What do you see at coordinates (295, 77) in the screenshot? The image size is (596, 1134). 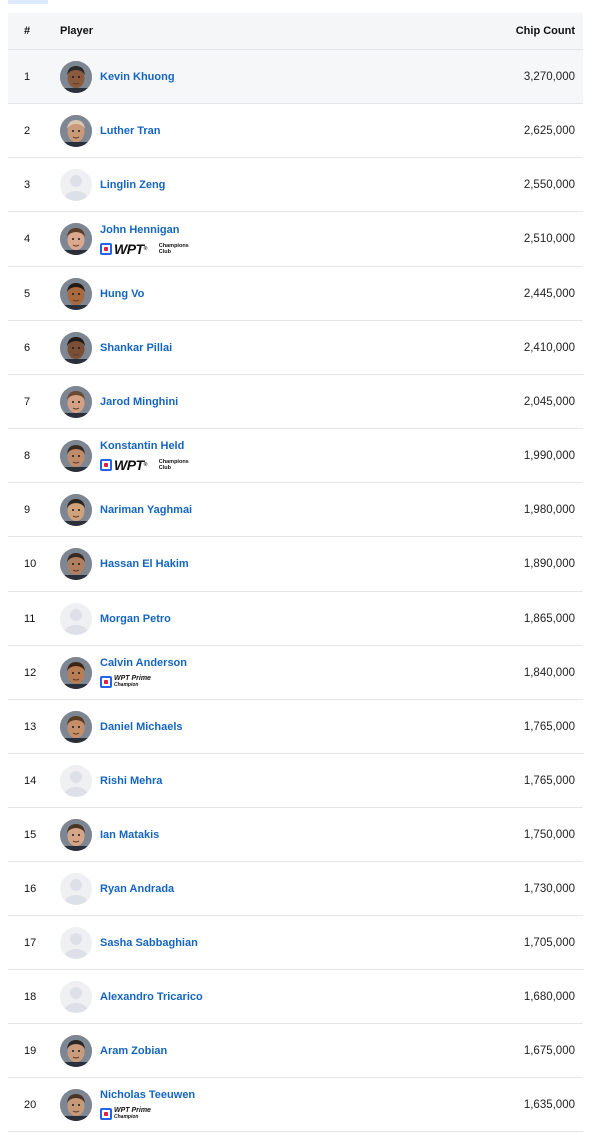 I see `table-row: 1 Kevin Khuong 3,270,000` at bounding box center [295, 77].